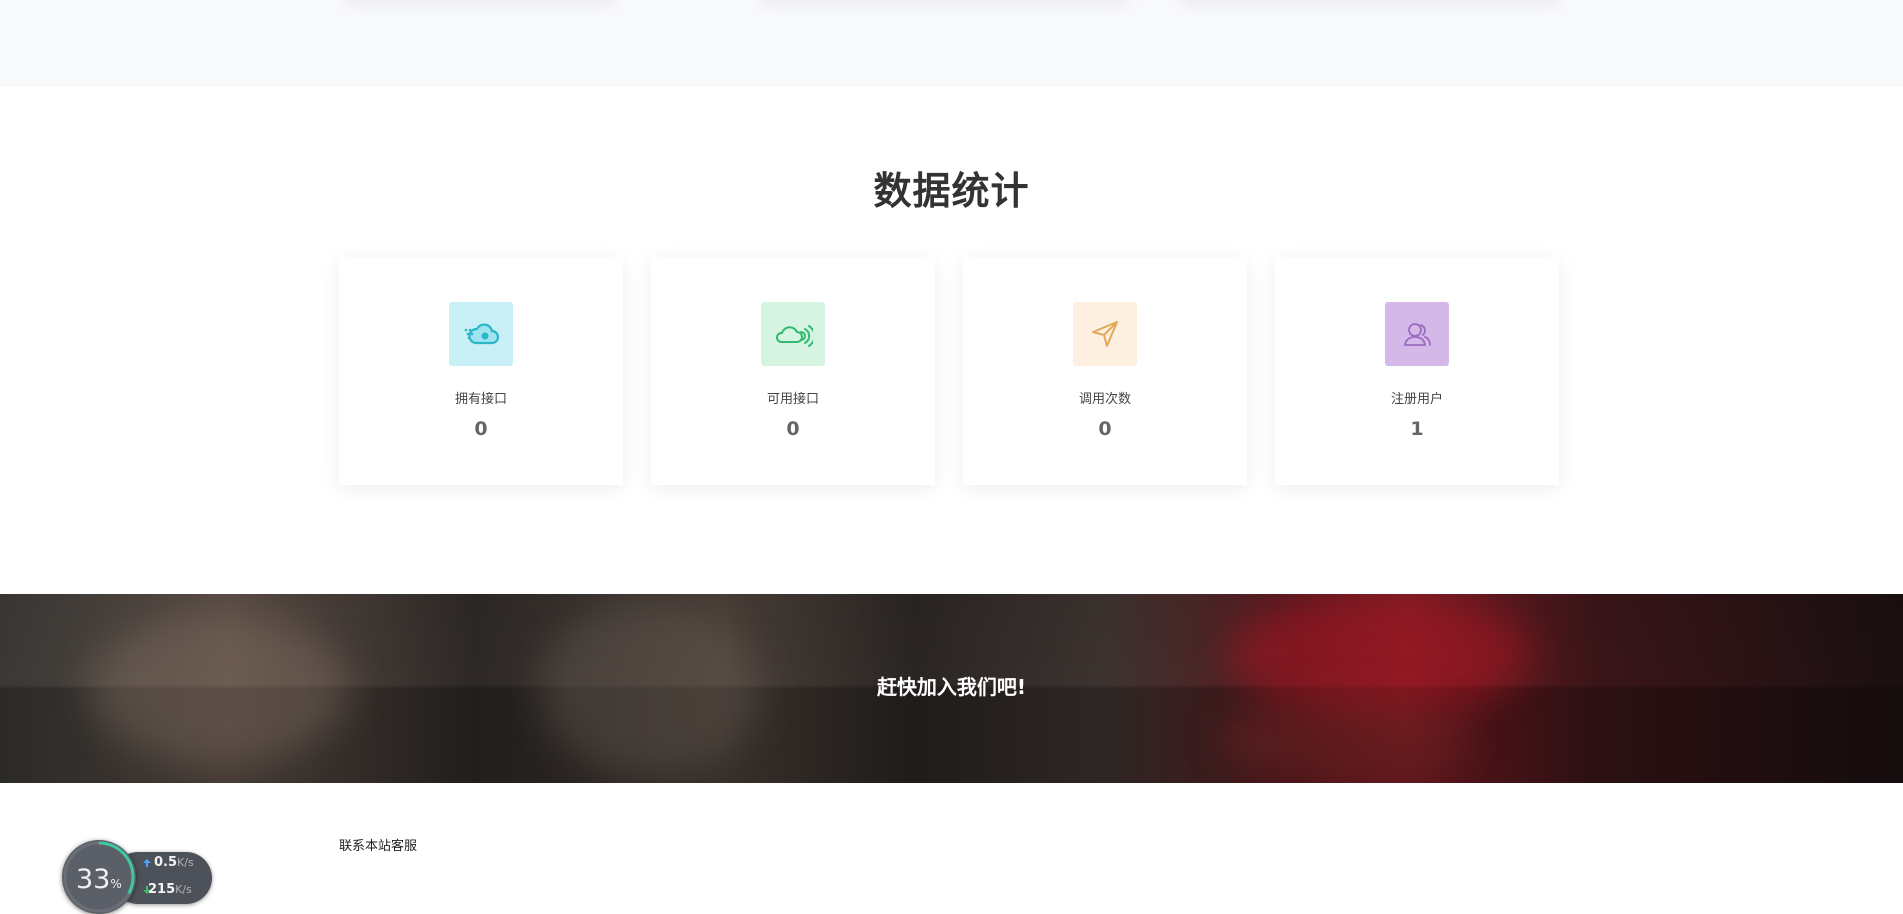 Image resolution: width=1903 pixels, height=914 pixels. I want to click on contact-support-link: 联系本站客服, so click(378, 844).